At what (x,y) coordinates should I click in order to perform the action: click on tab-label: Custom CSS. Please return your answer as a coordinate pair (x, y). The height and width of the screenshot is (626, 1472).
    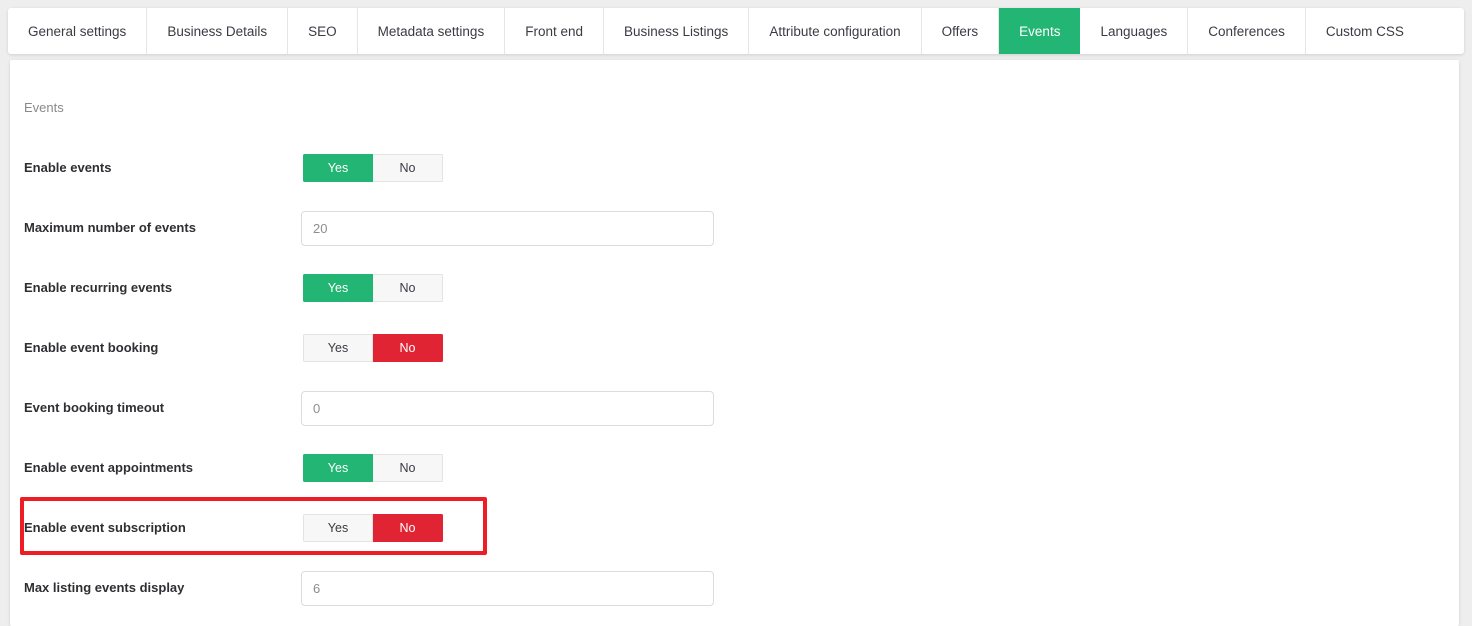
    Looking at the image, I should click on (1364, 31).